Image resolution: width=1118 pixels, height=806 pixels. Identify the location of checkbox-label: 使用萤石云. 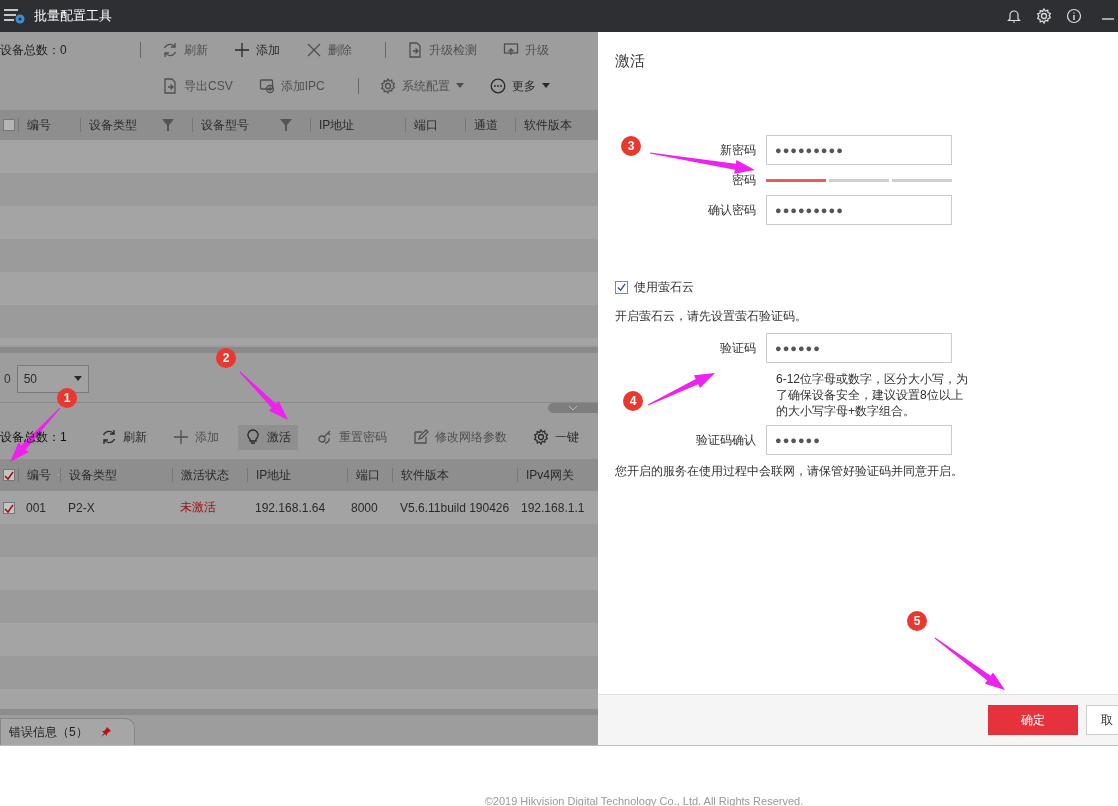
(664, 287).